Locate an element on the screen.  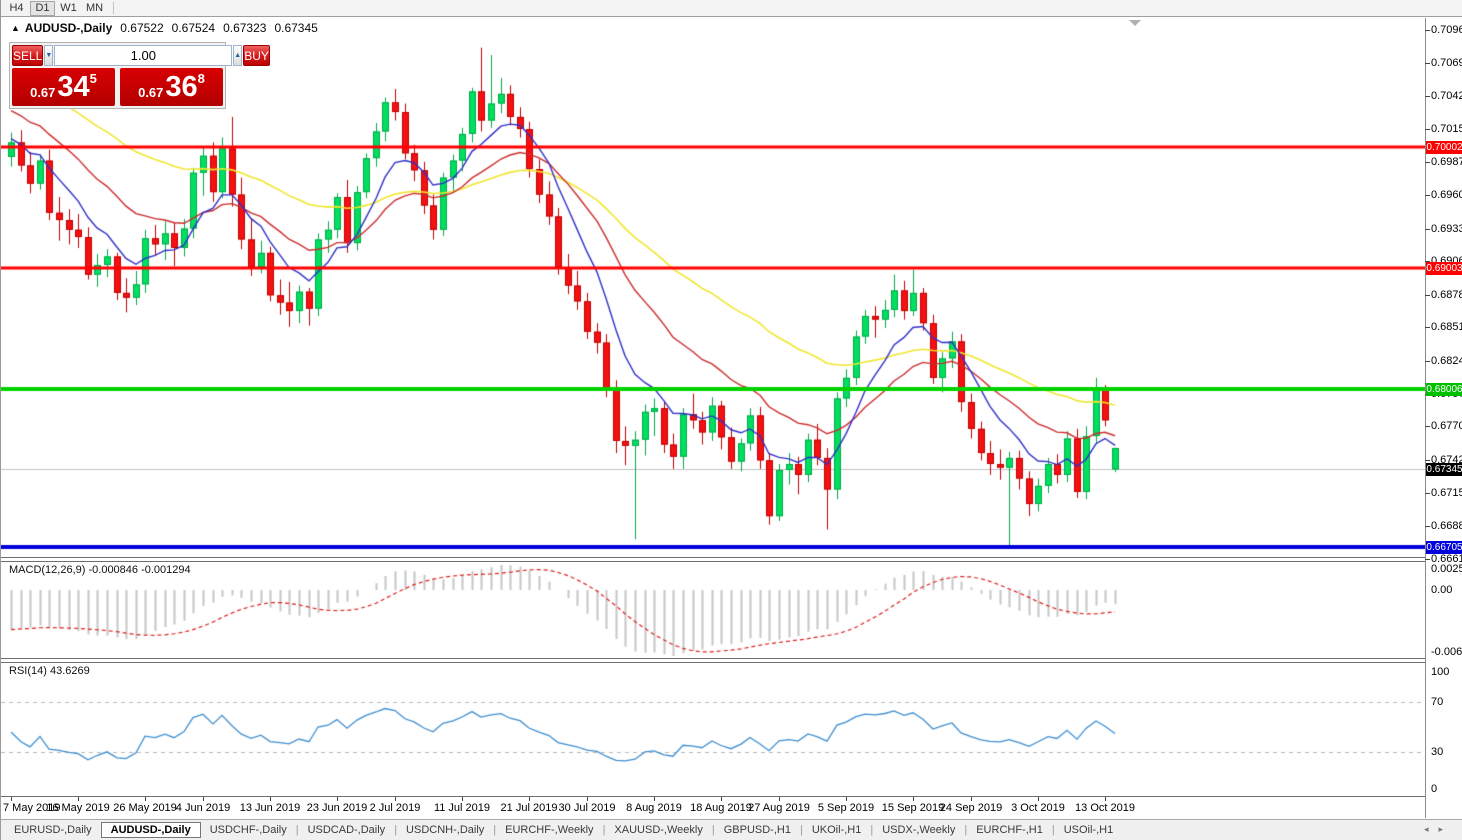
date-tick-label: 13 Oct 2019 is located at coordinates (1105, 808).